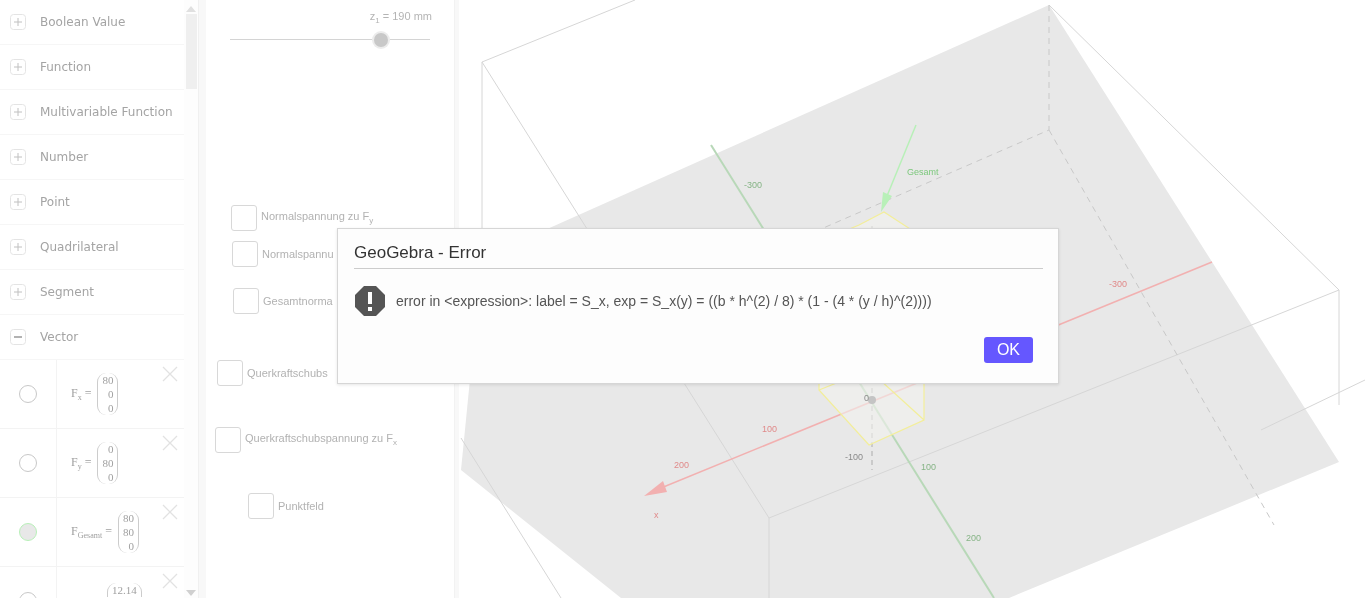 Image resolution: width=1366 pixels, height=598 pixels. I want to click on visibility-toggle, so click(28, 532).